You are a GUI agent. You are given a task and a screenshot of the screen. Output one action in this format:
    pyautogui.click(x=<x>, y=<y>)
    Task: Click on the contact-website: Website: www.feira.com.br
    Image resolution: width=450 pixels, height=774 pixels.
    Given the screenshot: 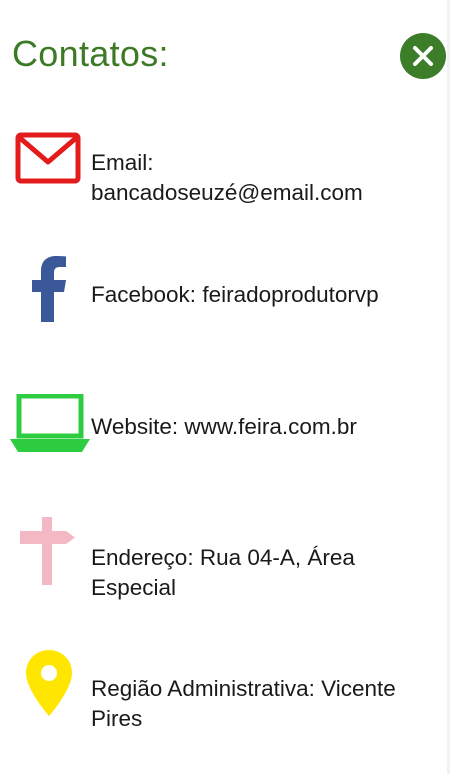 What is the action you would take?
    pyautogui.click(x=225, y=425)
    